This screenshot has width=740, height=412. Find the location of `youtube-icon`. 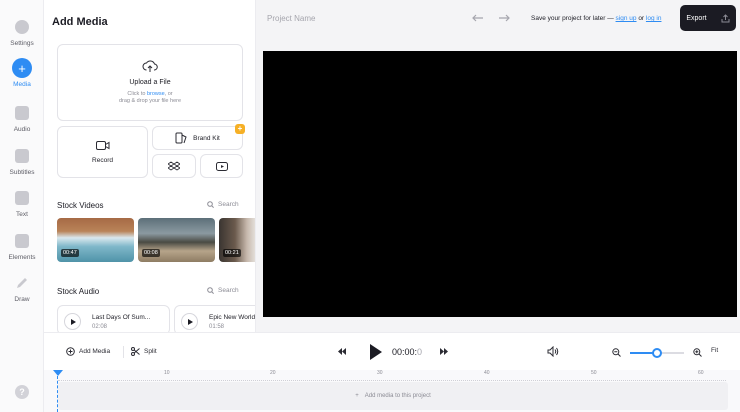

youtube-icon is located at coordinates (221, 166).